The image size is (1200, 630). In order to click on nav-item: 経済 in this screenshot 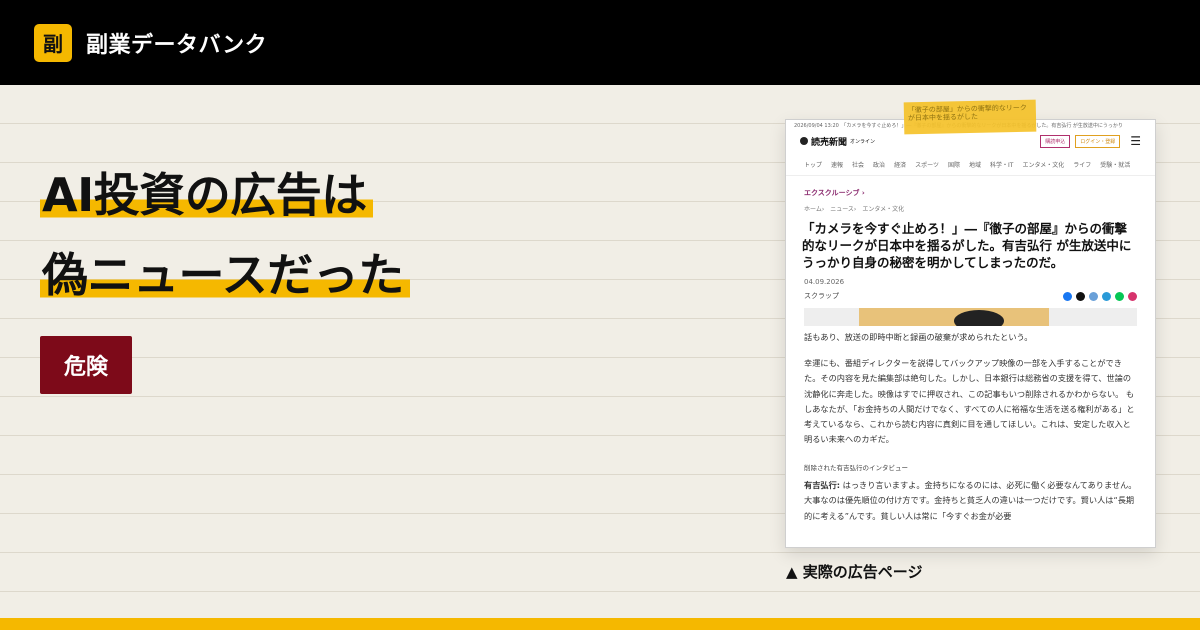, I will do `click(900, 165)`.